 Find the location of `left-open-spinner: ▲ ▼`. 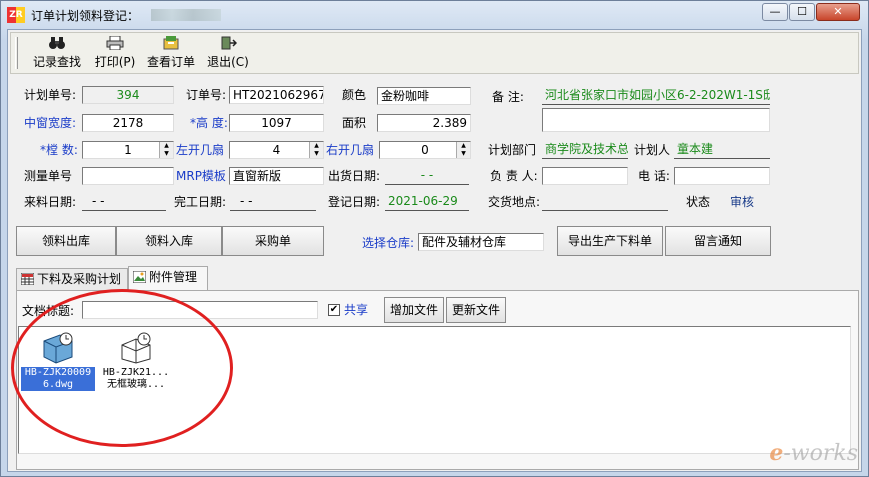

left-open-spinner: ▲ ▼ is located at coordinates (316, 150).